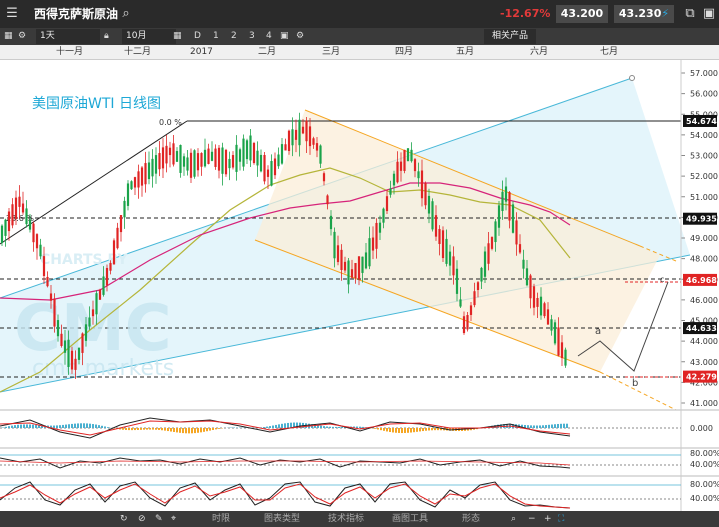 Image resolution: width=719 pixels, height=527 pixels. Describe the element at coordinates (410, 519) in the screenshot. I see `bottom-item-drawing: 画图工具` at that location.